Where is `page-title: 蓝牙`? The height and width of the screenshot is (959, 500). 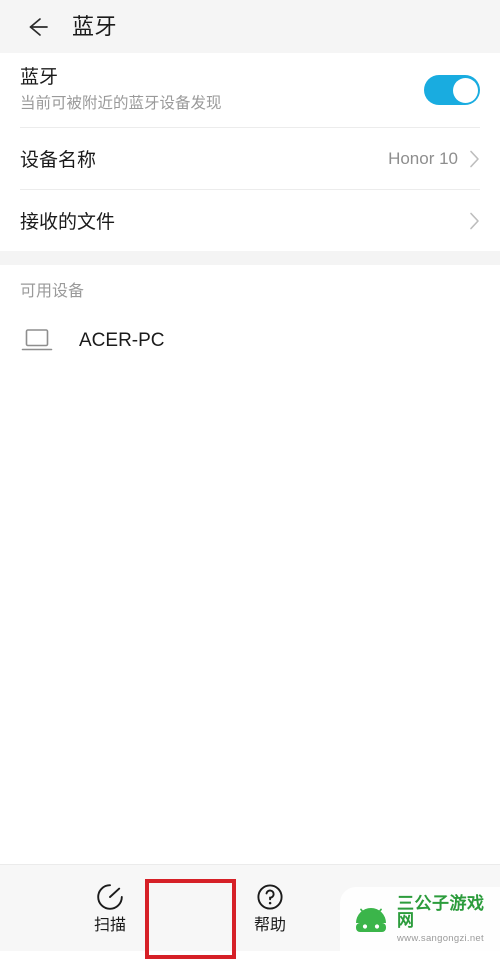 page-title: 蓝牙 is located at coordinates (95, 26).